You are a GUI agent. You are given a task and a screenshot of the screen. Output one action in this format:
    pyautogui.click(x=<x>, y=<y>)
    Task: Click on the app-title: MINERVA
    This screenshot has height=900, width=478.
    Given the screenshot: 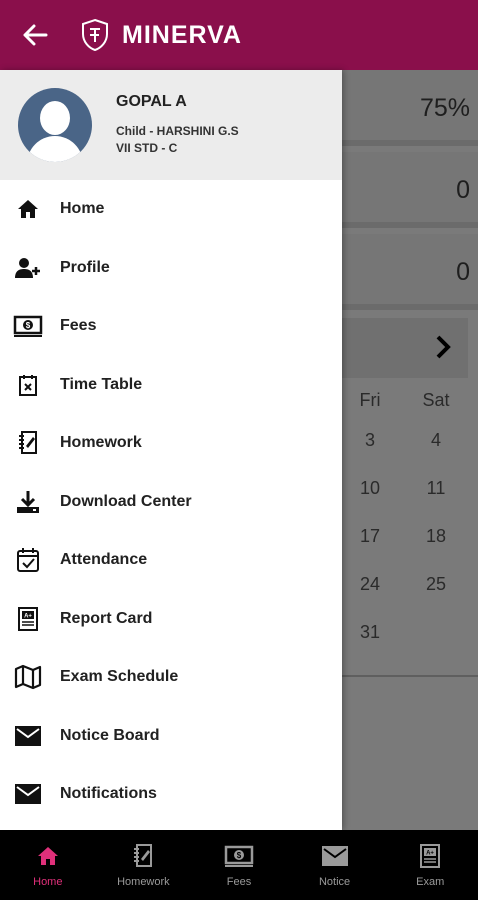 What is the action you would take?
    pyautogui.click(x=182, y=34)
    